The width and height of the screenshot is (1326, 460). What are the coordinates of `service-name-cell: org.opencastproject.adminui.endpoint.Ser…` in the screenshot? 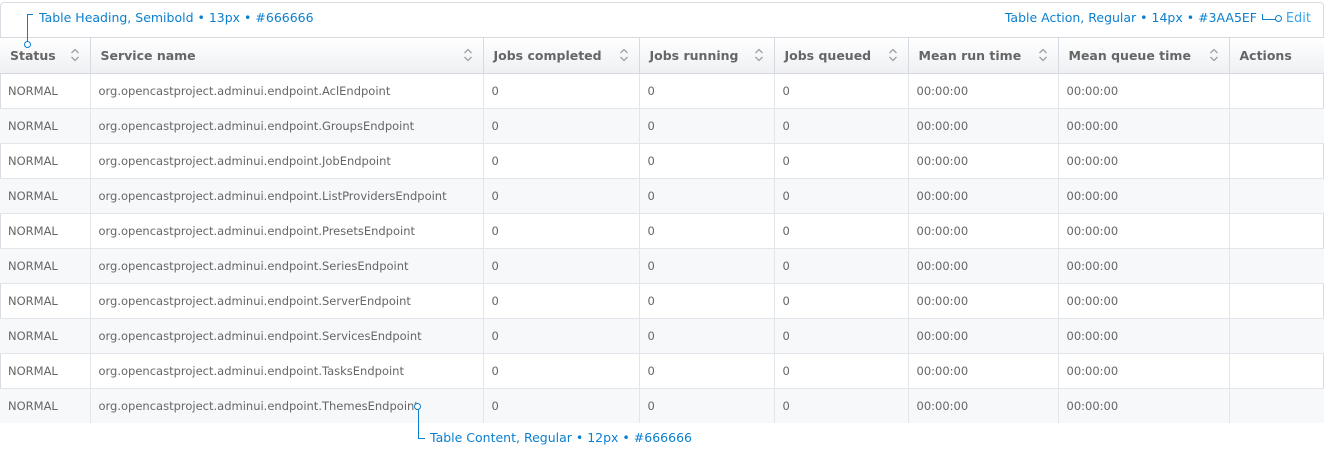 It's located at (287, 301).